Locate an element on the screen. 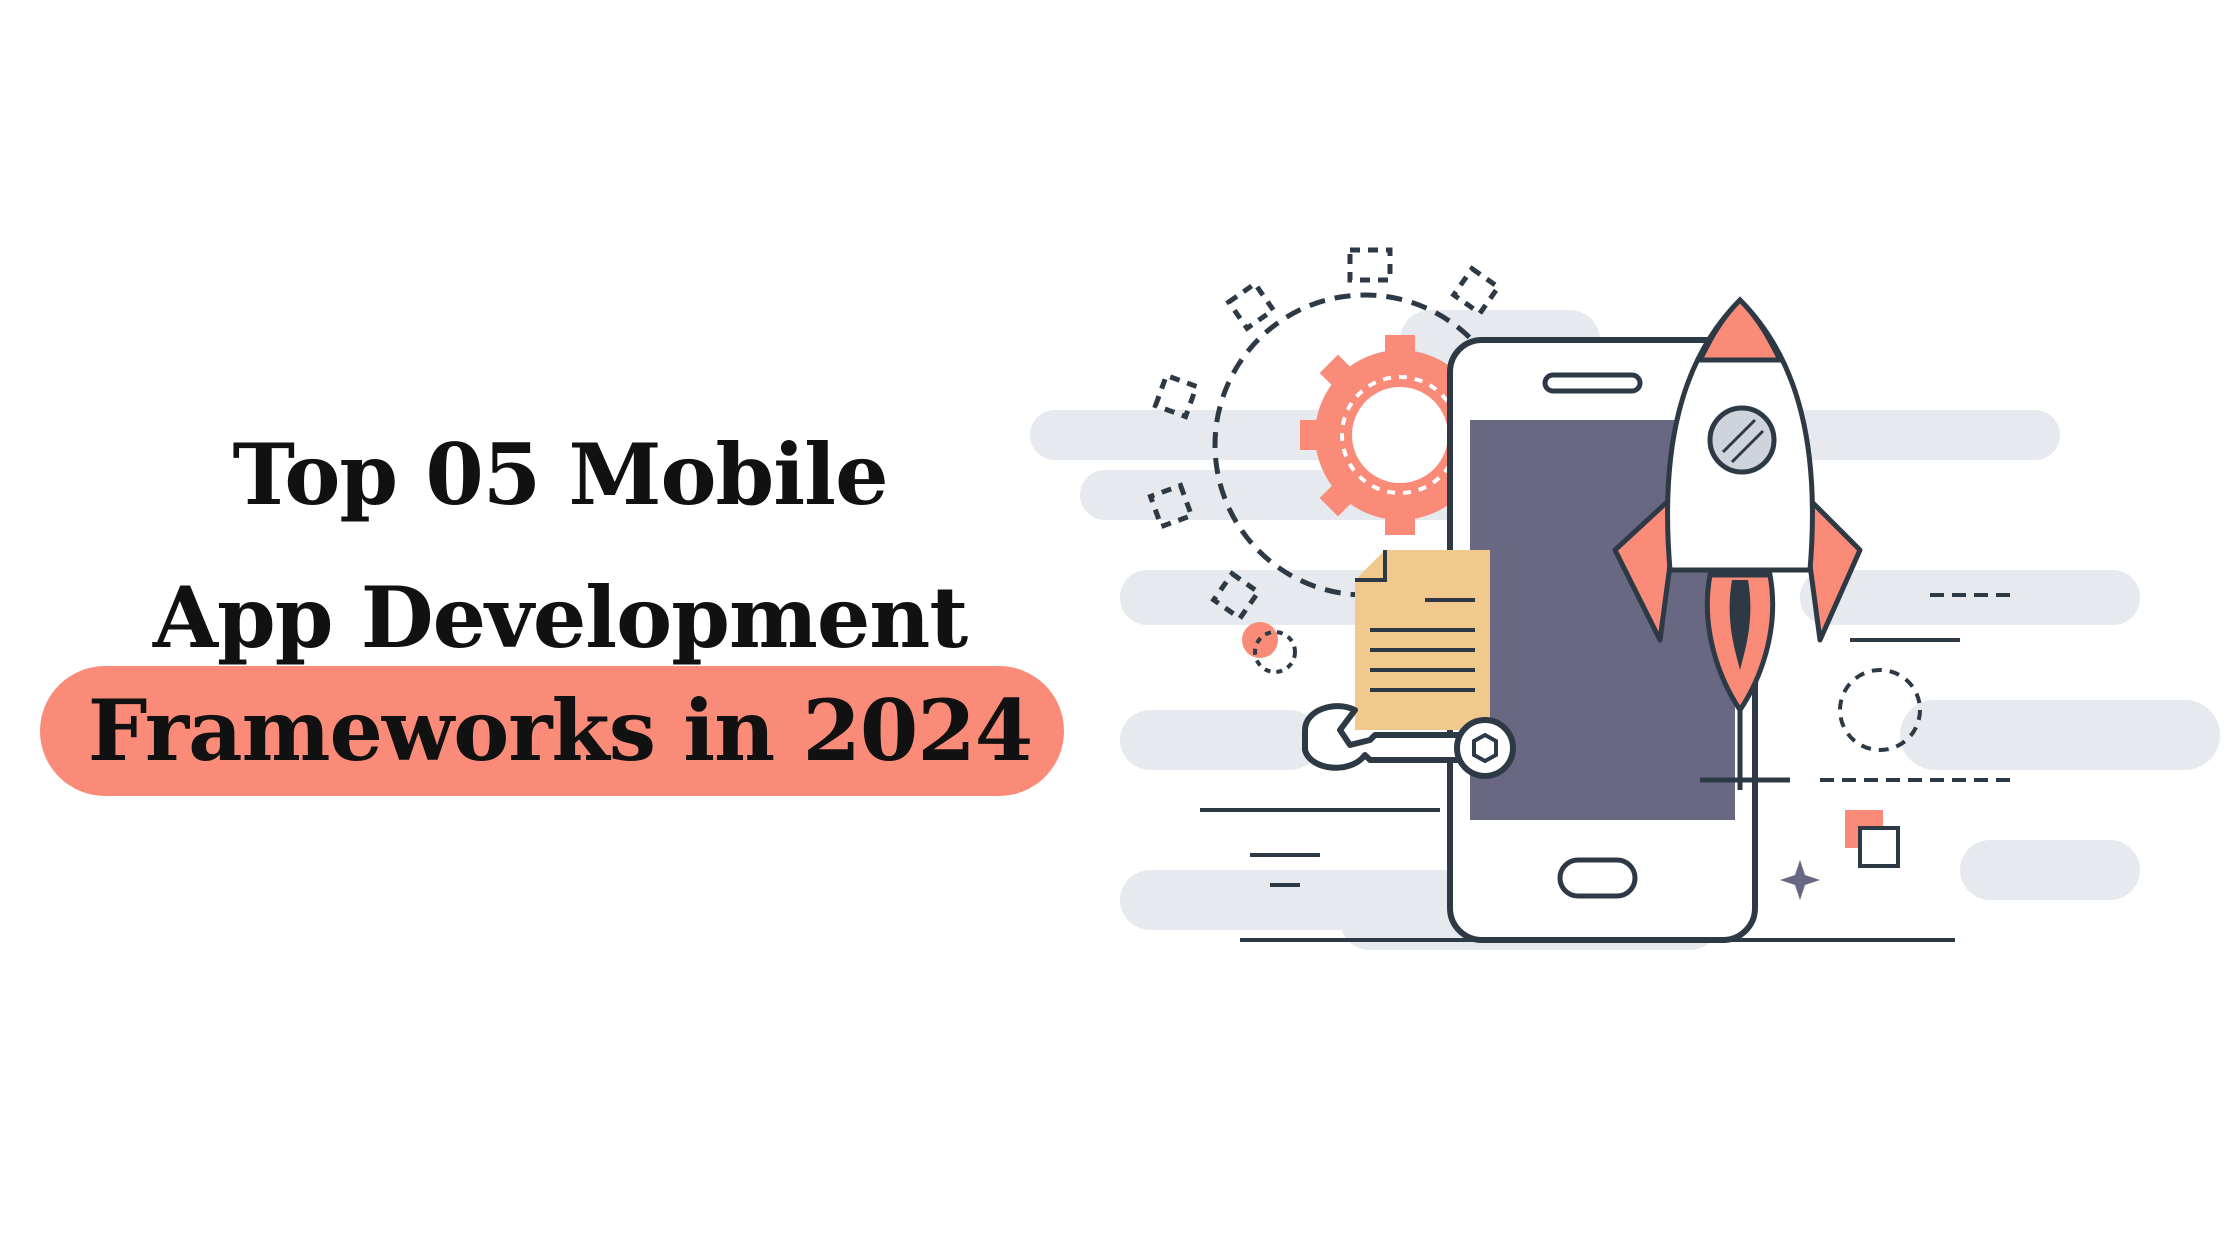 Image resolution: width=2240 pixels, height=1260 pixels. headline-line-1: Top 05 Mobile is located at coordinates (560, 474).